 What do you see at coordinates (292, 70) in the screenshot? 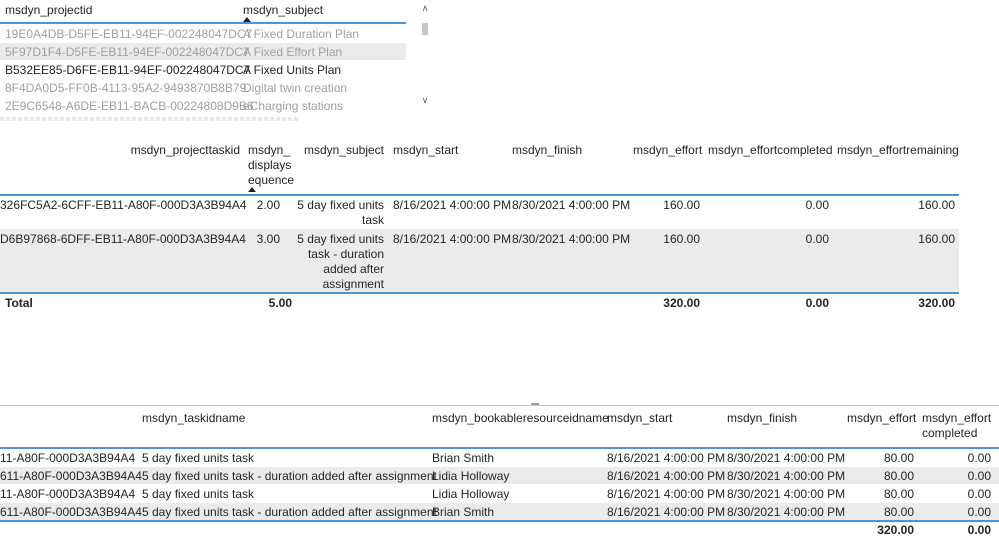
I see `subject-cell: A Fixed Units Plan` at bounding box center [292, 70].